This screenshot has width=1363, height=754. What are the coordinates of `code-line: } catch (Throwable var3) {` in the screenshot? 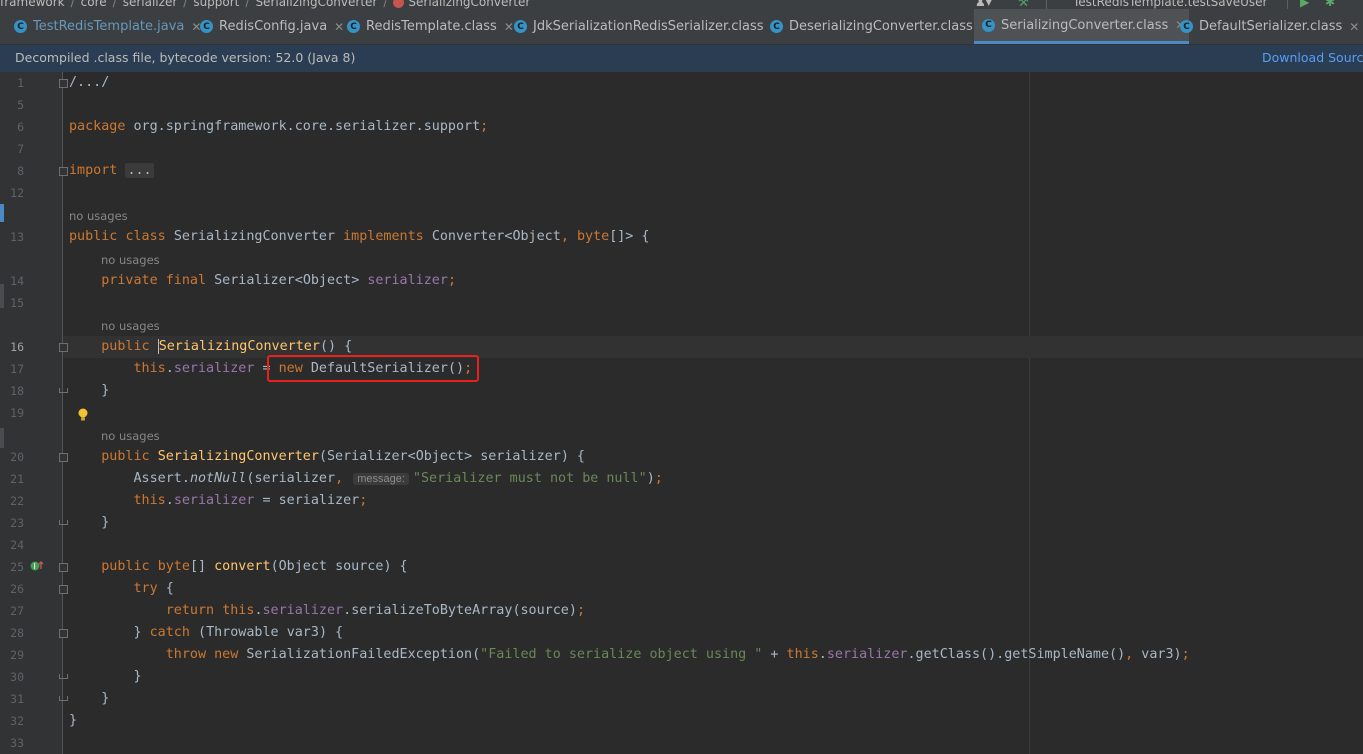 It's located at (206, 632).